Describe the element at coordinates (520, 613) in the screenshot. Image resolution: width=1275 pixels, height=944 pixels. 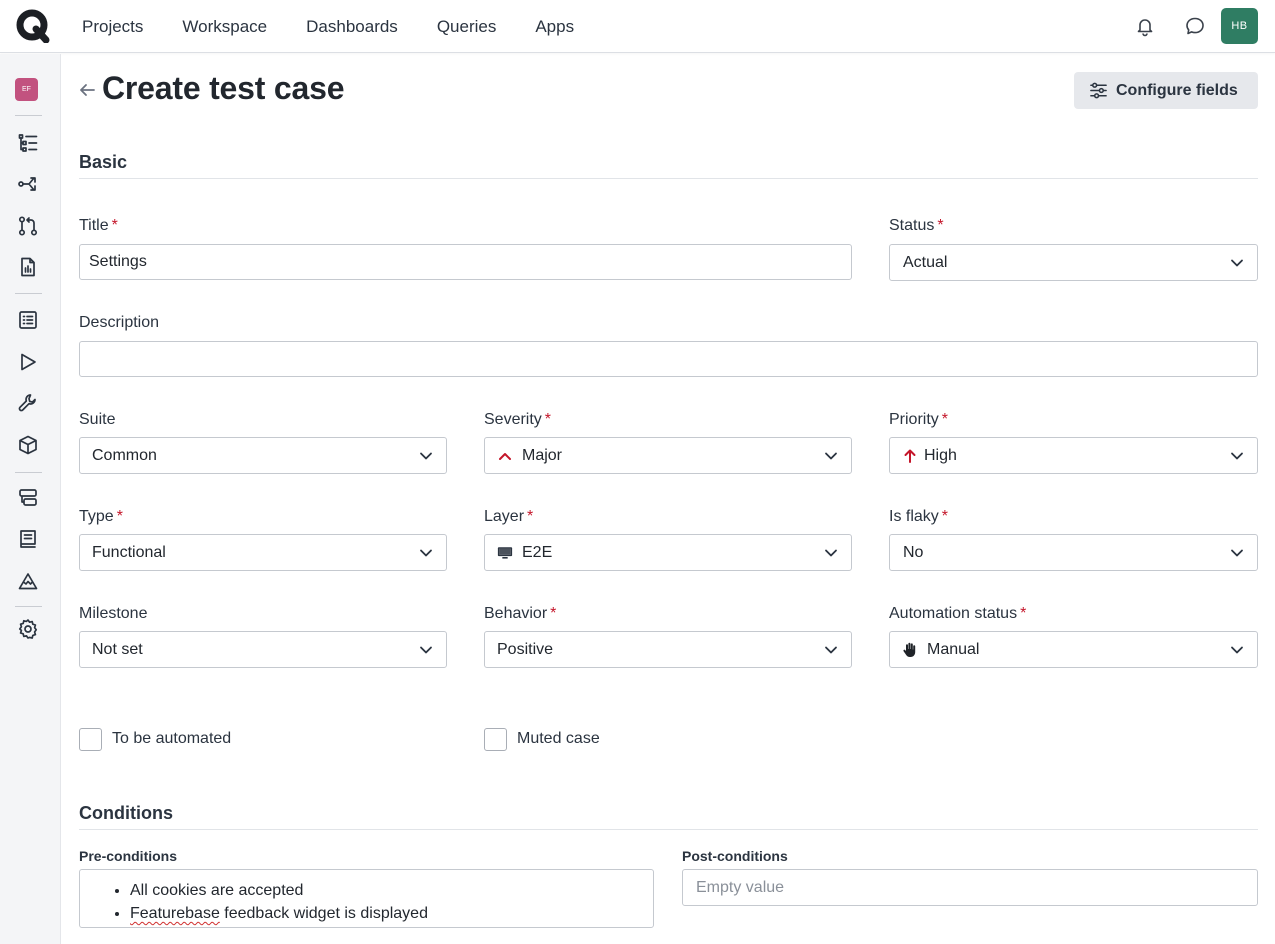
I see `behavior-label: Behavior *` at that location.